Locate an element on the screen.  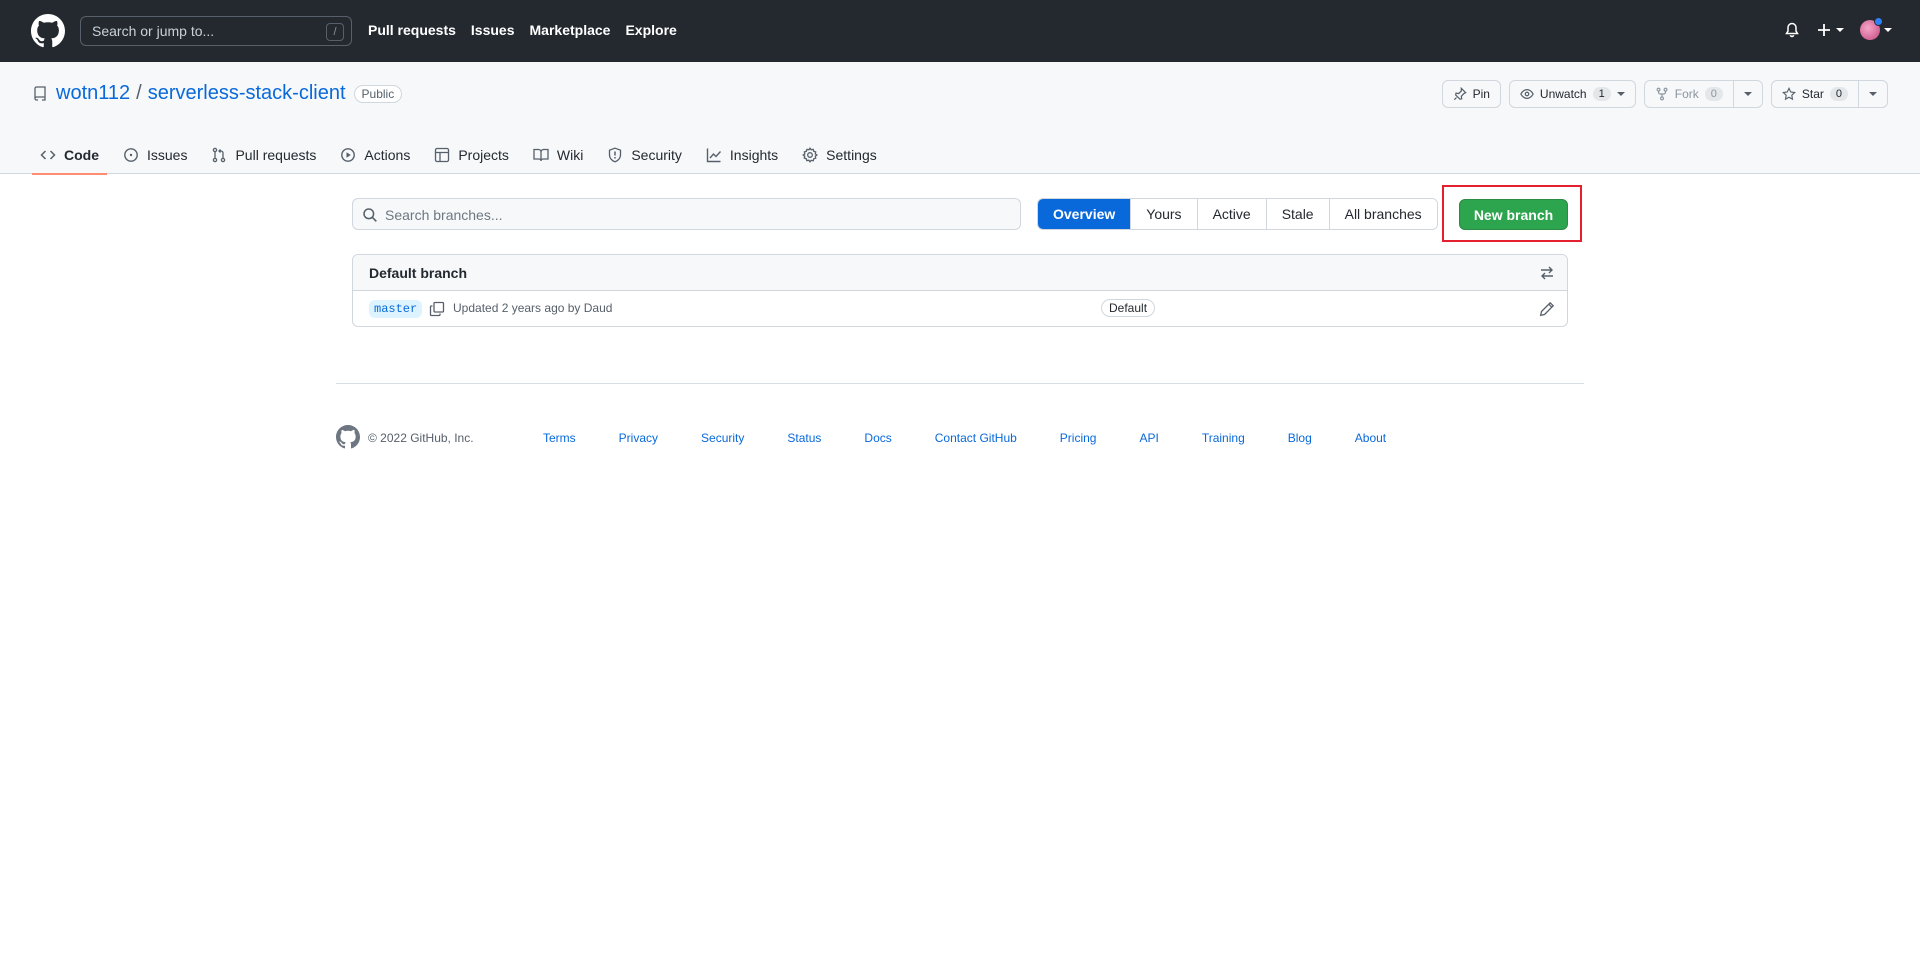
unwatch-button: Unwatch 1 is located at coordinates (1572, 94).